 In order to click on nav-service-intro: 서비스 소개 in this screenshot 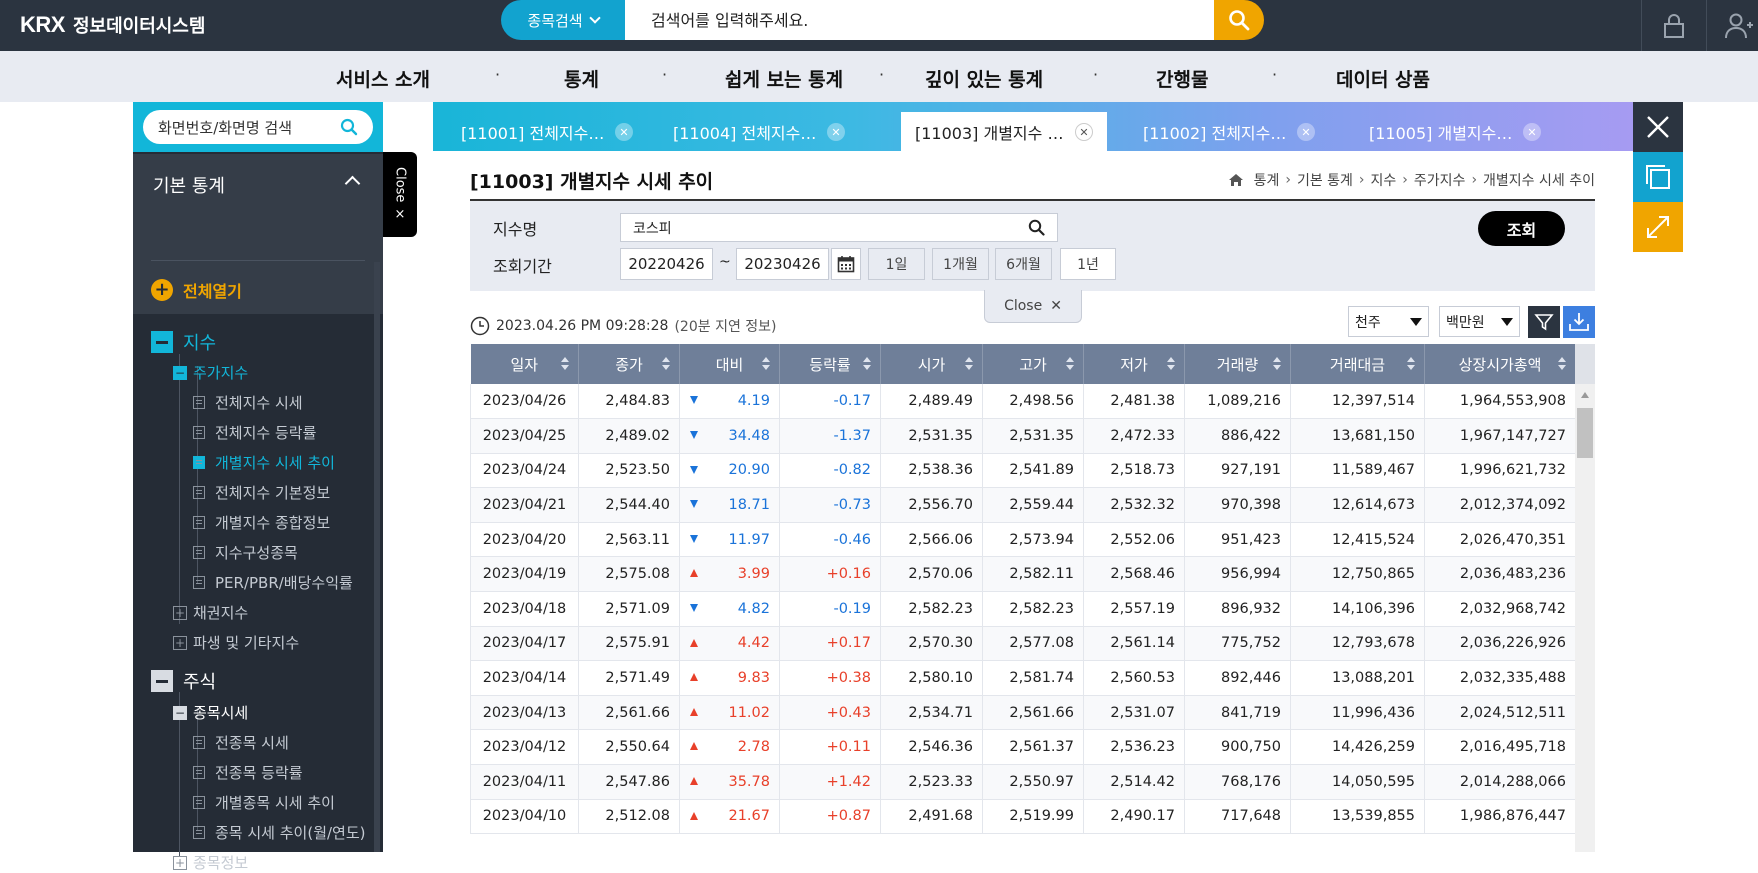, I will do `click(383, 78)`.